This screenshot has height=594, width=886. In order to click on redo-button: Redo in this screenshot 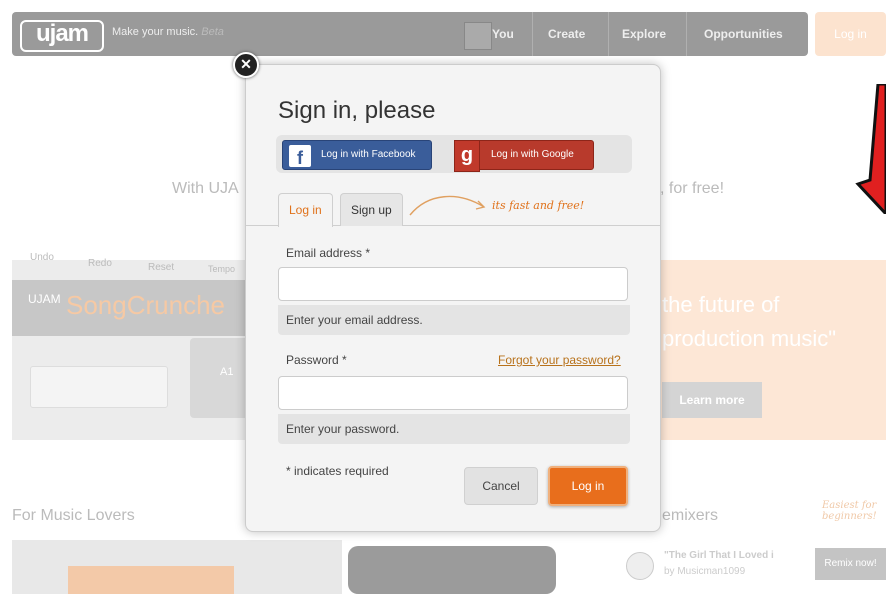, I will do `click(100, 263)`.